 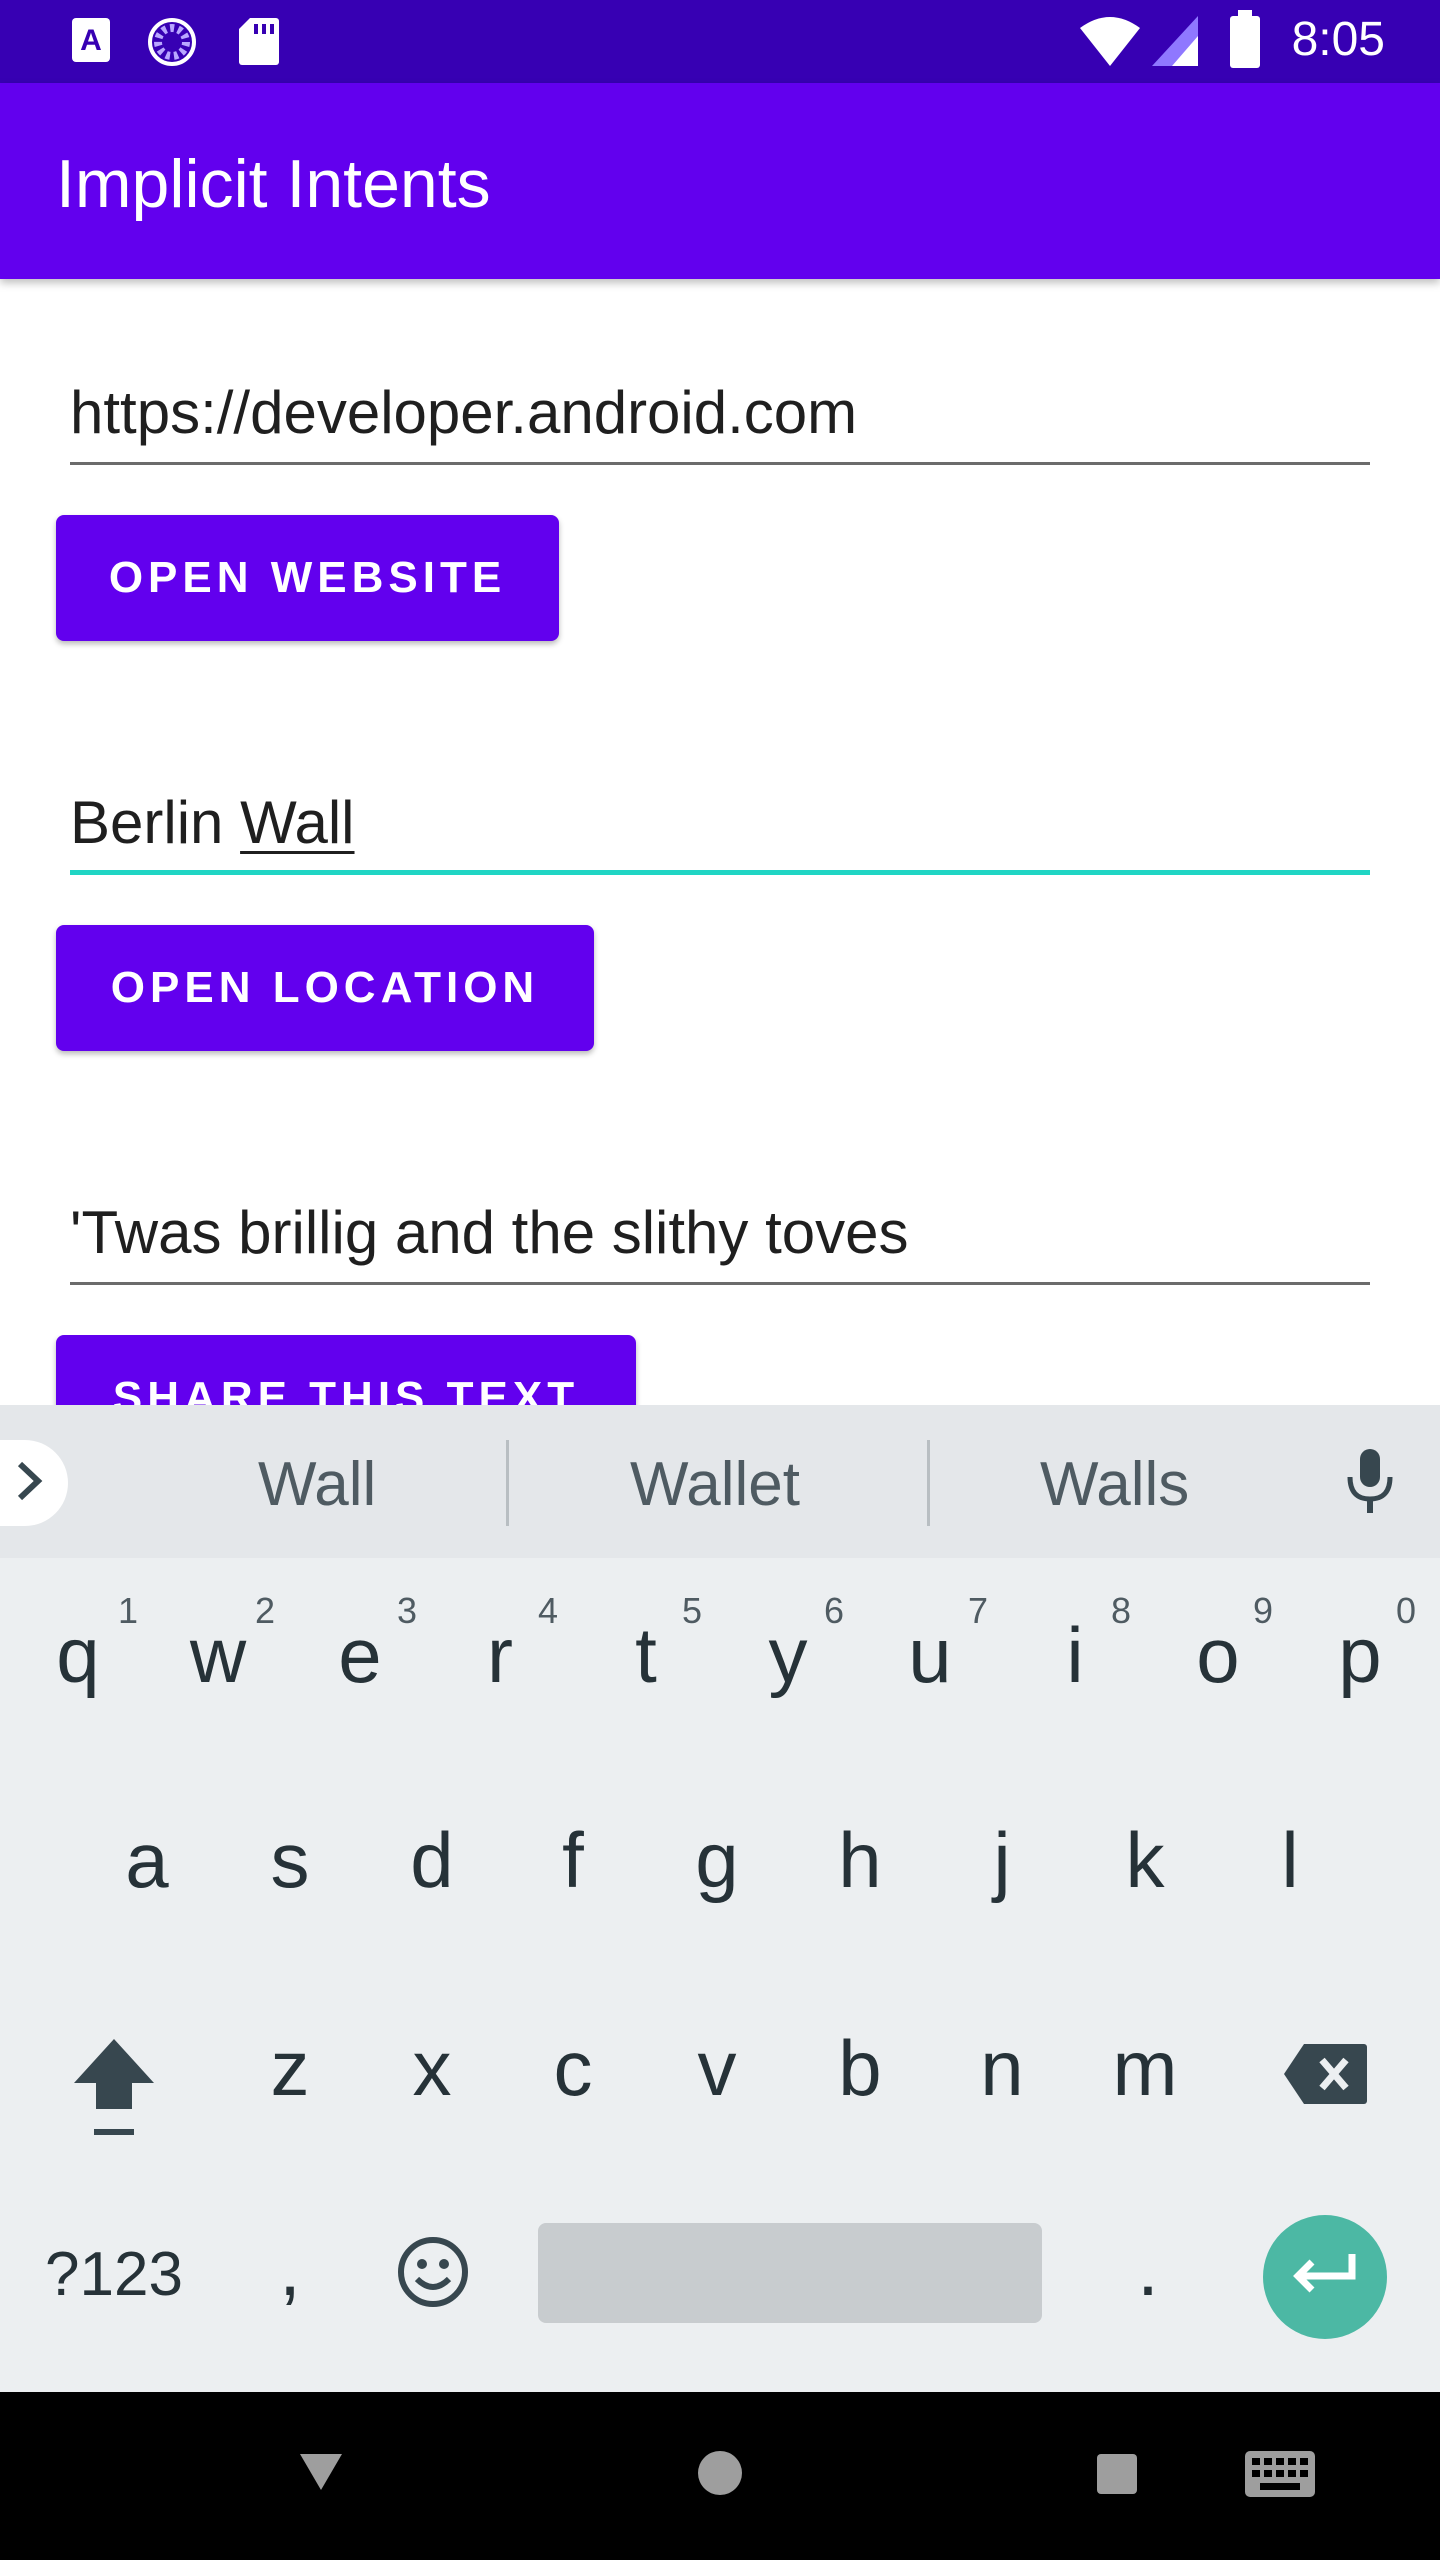 I want to click on key-l: l, so click(x=1290, y=1860).